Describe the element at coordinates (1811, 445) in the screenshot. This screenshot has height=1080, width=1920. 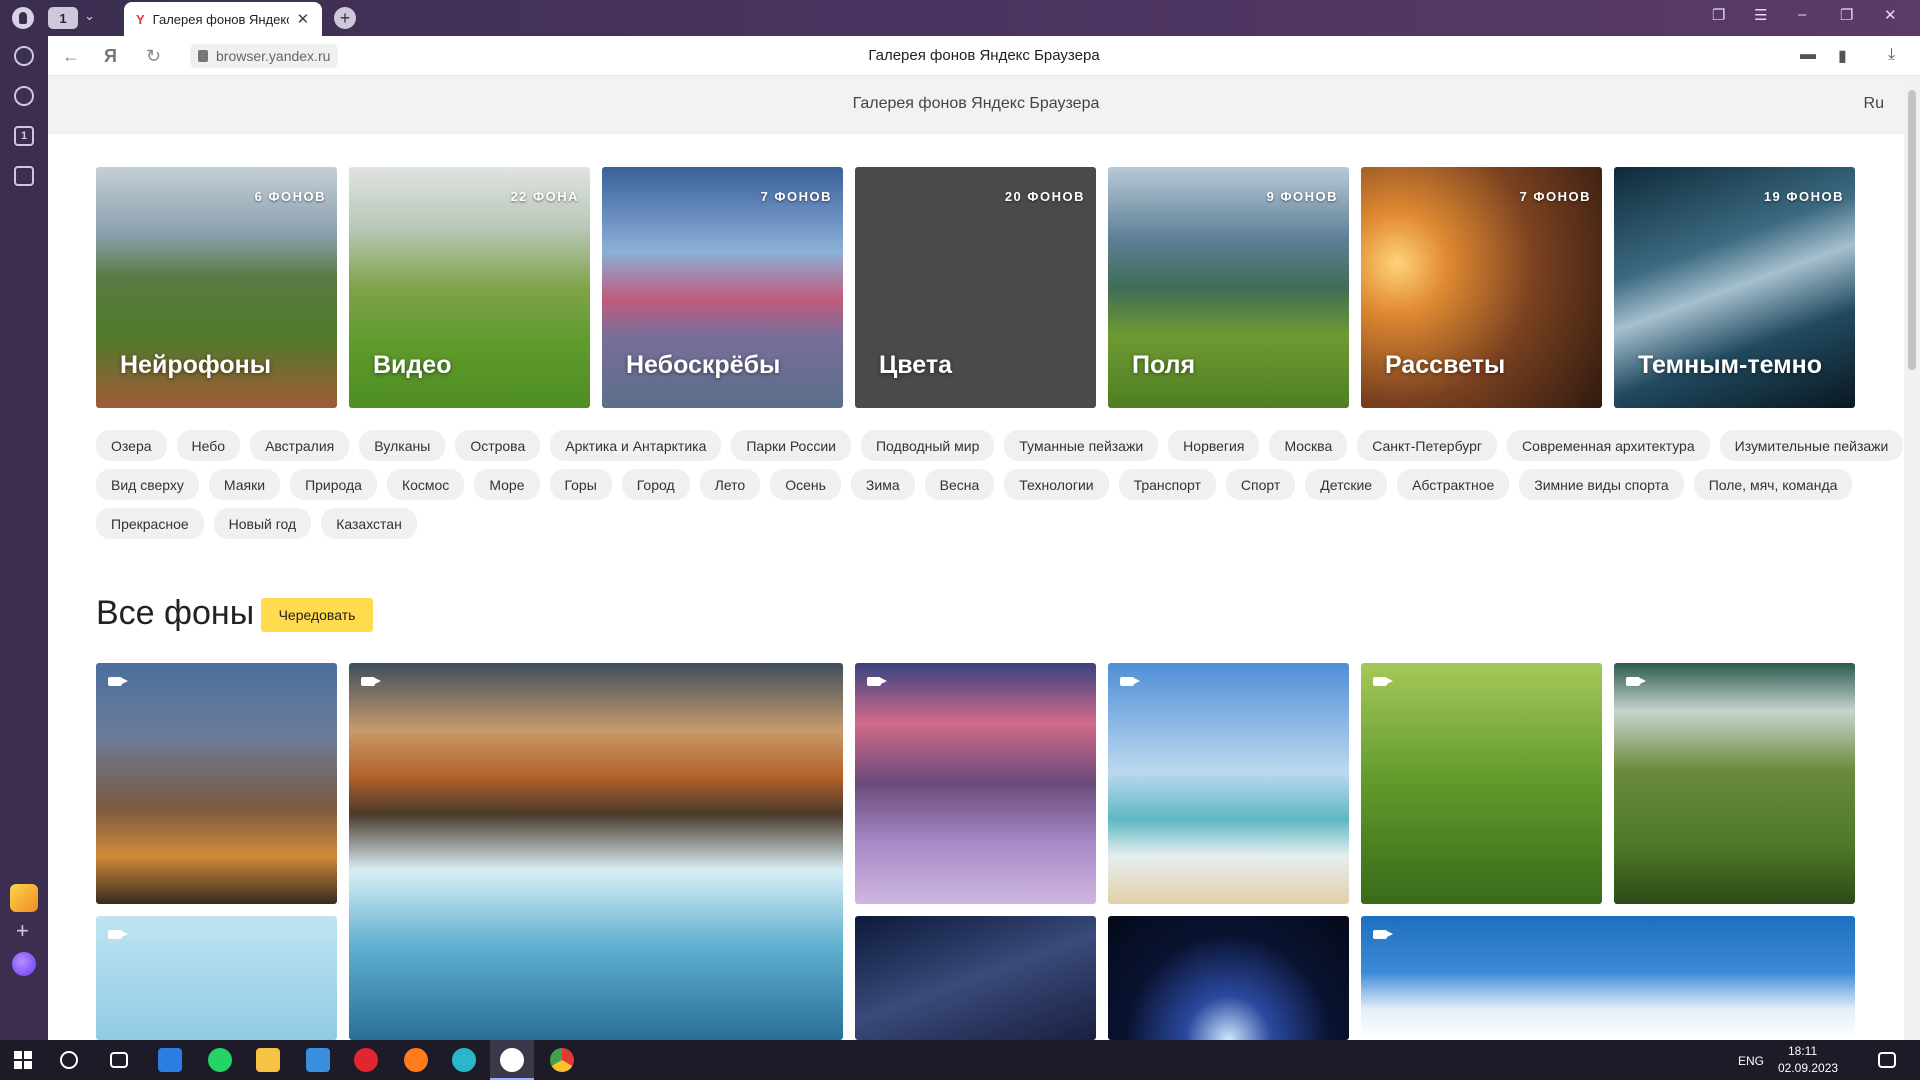
I see `tag-chip: Изумительные пейзажи` at that location.